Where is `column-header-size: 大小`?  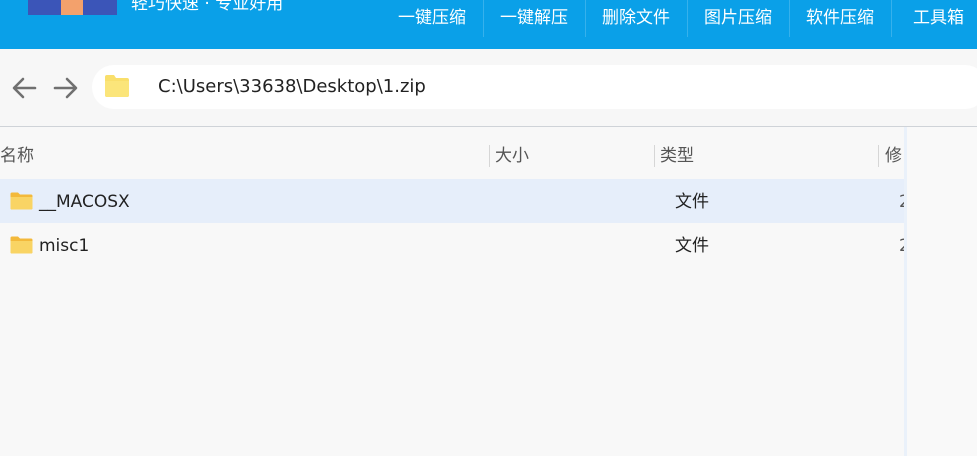 column-header-size: 大小 is located at coordinates (512, 153).